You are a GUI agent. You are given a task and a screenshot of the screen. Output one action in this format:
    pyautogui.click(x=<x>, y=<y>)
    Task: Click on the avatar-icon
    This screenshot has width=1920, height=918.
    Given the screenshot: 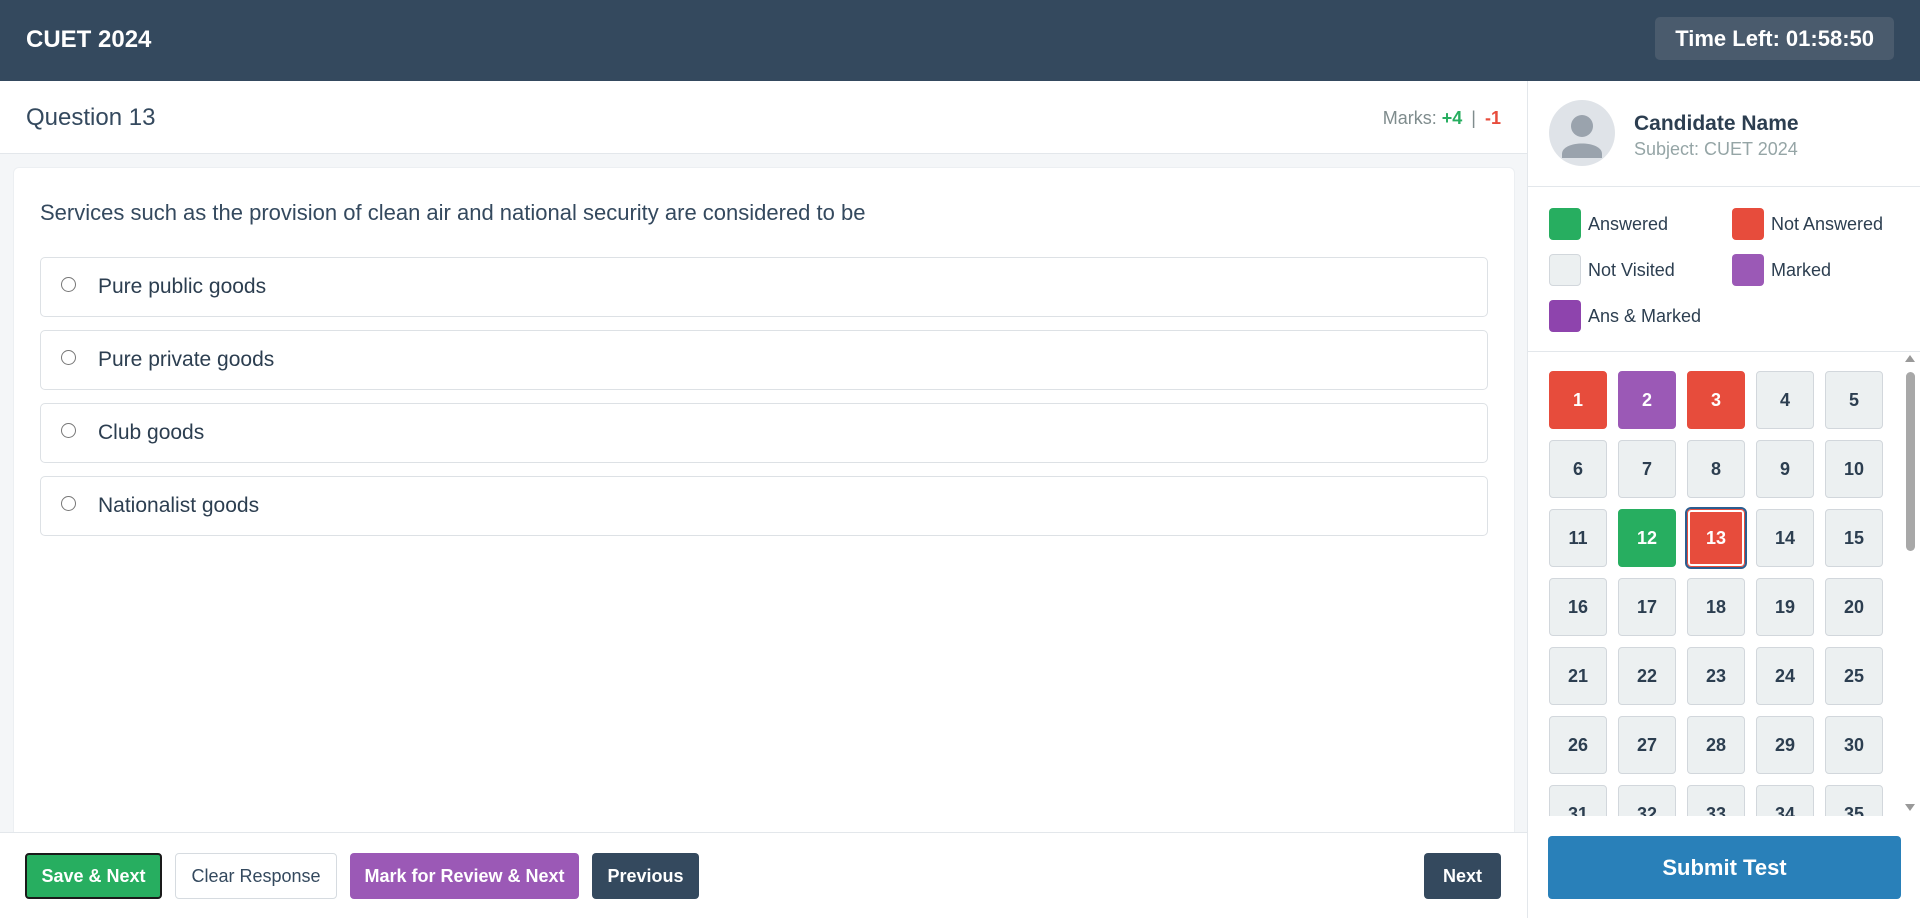 What is the action you would take?
    pyautogui.click(x=1582, y=133)
    